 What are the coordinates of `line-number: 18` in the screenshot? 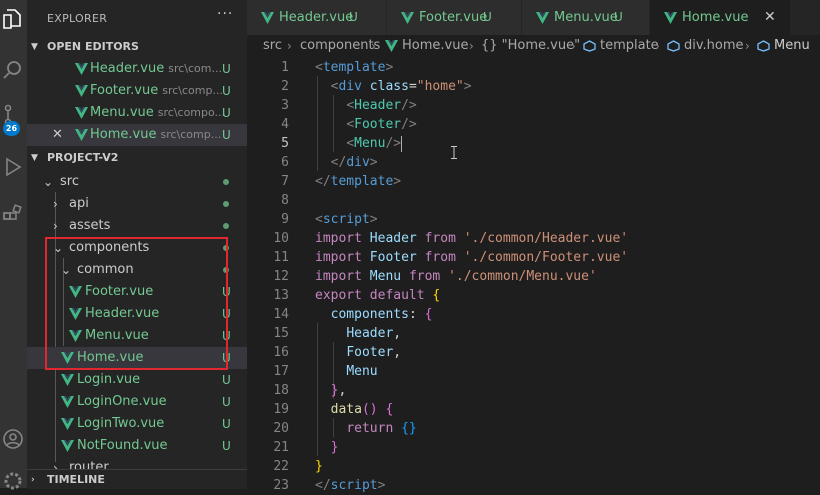 It's located at (281, 390).